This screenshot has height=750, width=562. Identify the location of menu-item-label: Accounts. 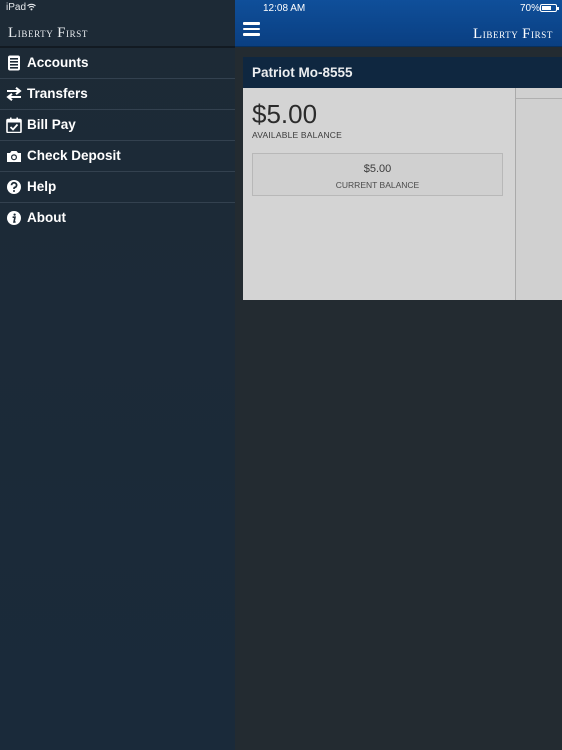
(58, 62).